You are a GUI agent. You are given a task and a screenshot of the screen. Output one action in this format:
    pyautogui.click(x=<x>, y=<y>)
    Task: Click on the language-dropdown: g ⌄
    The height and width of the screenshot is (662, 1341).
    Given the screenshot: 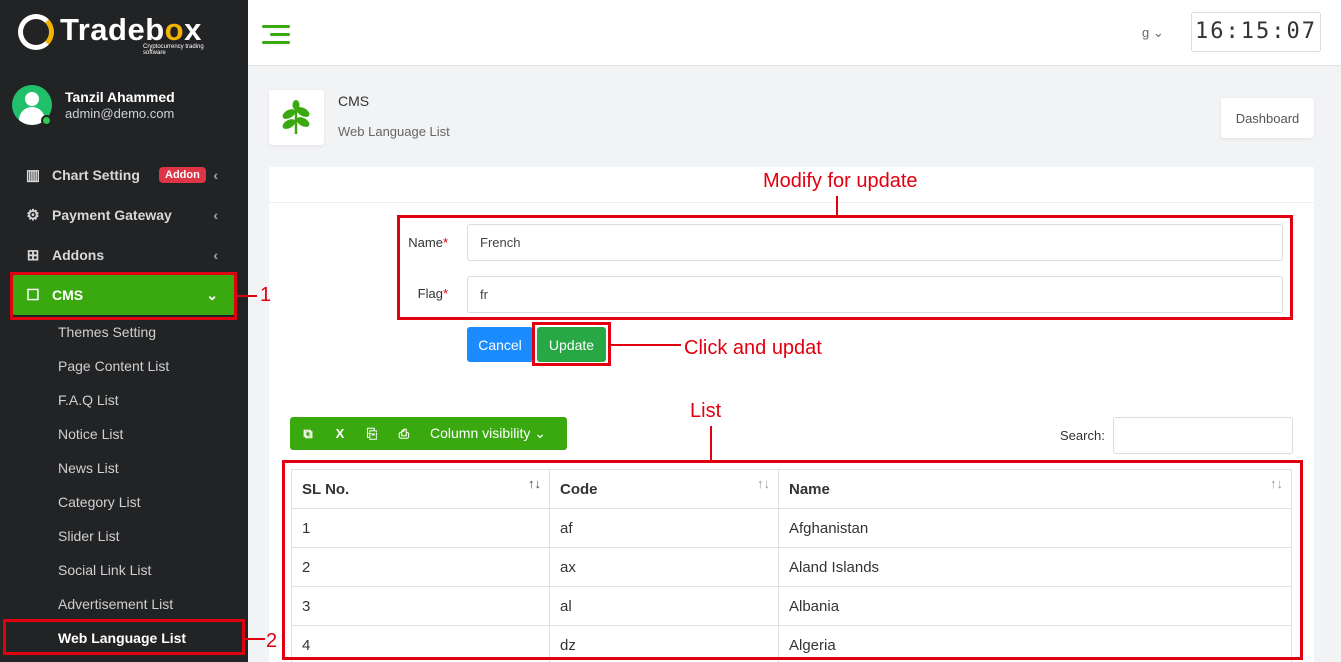 What is the action you would take?
    pyautogui.click(x=1153, y=33)
    